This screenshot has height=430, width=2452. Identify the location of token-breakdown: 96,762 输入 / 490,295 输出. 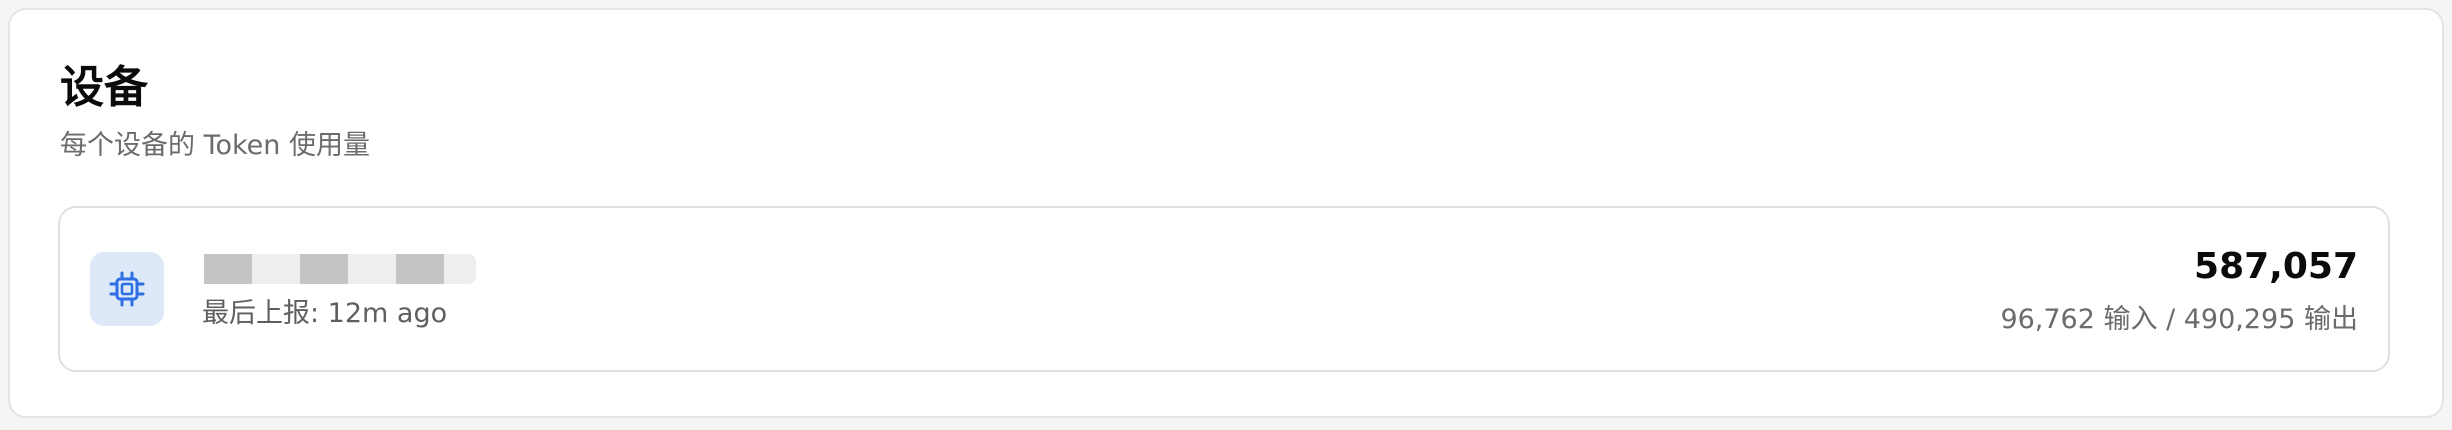
(2179, 319).